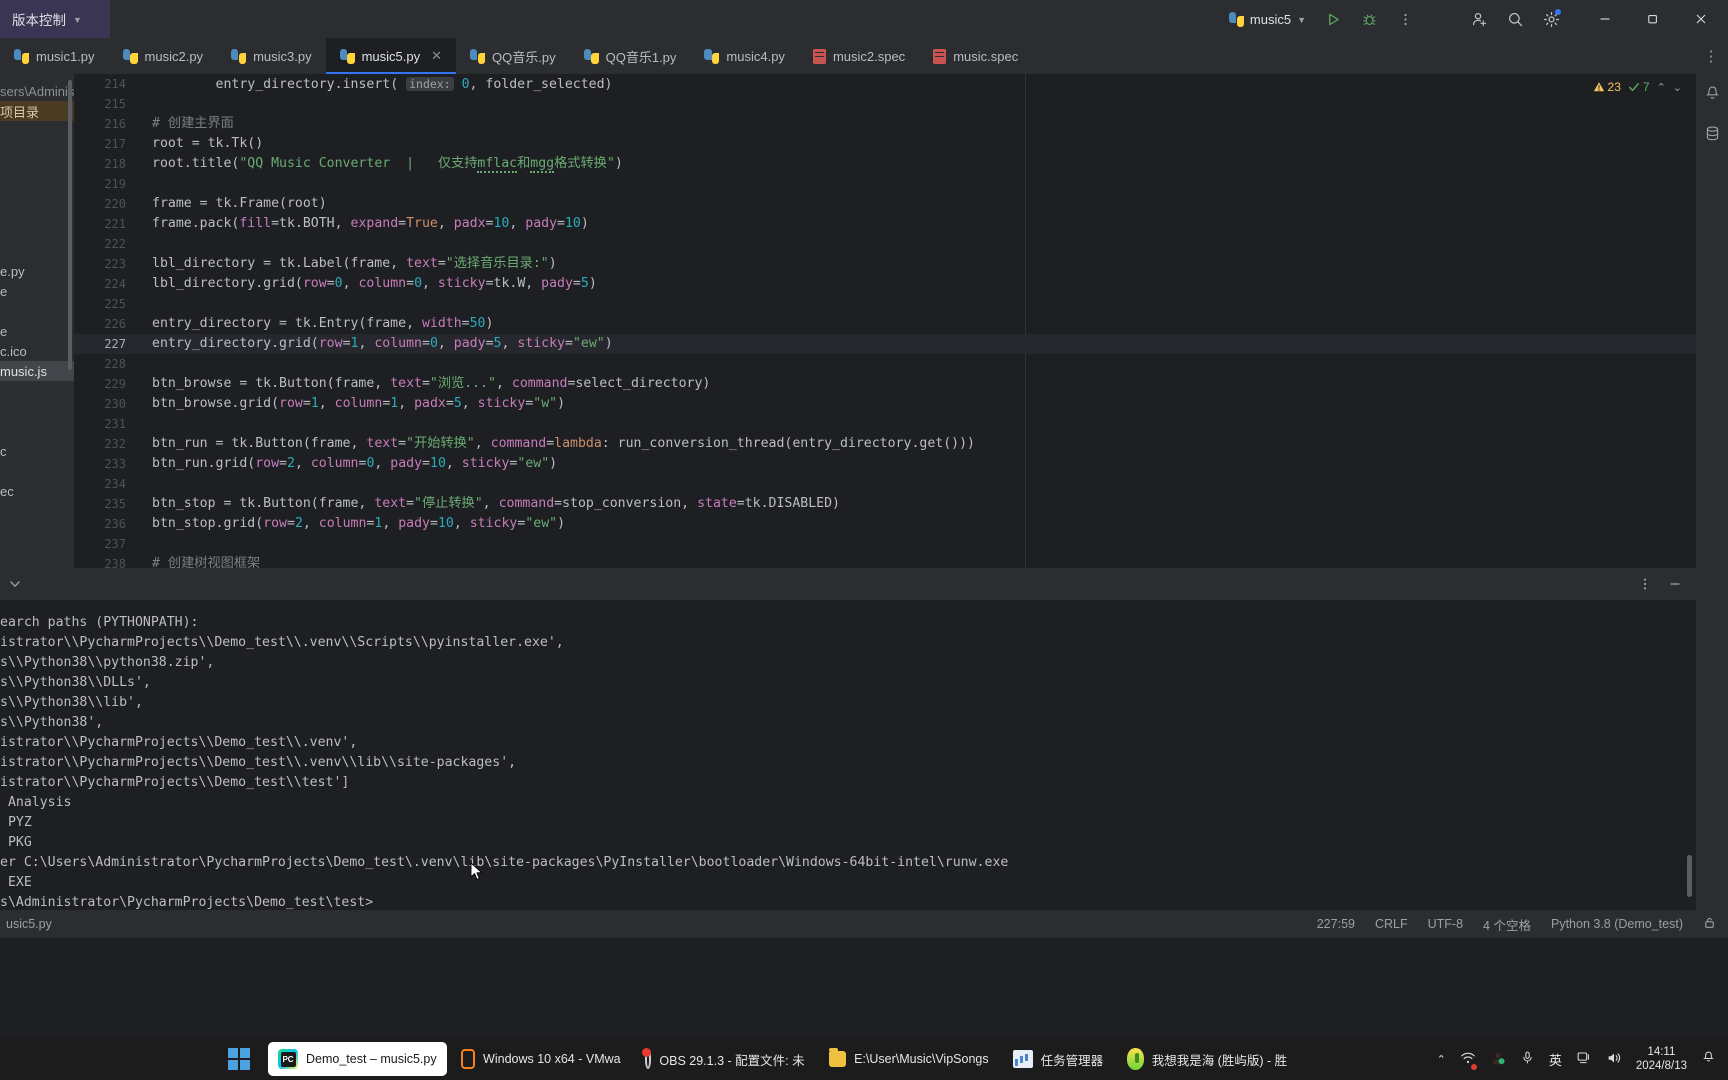 The width and height of the screenshot is (1728, 1080). What do you see at coordinates (239, 204) in the screenshot?
I see `code-line-text: frame = tk.Frame(root)` at bounding box center [239, 204].